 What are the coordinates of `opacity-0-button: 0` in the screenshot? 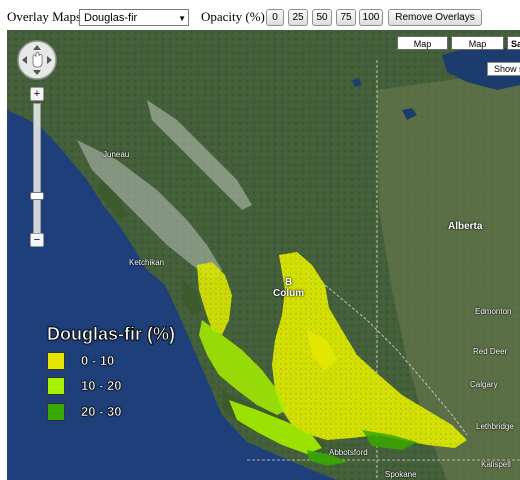 It's located at (275, 17).